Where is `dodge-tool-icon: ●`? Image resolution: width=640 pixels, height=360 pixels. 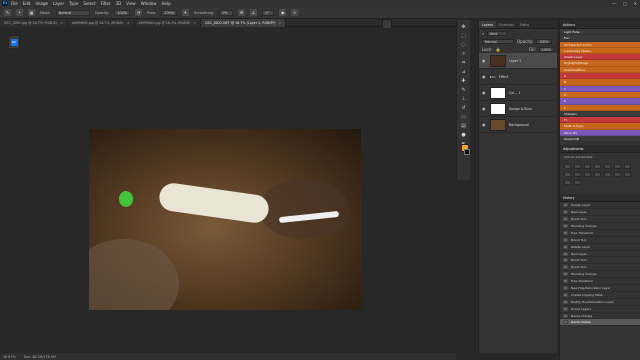 dodge-tool-icon: ● is located at coordinates (464, 135).